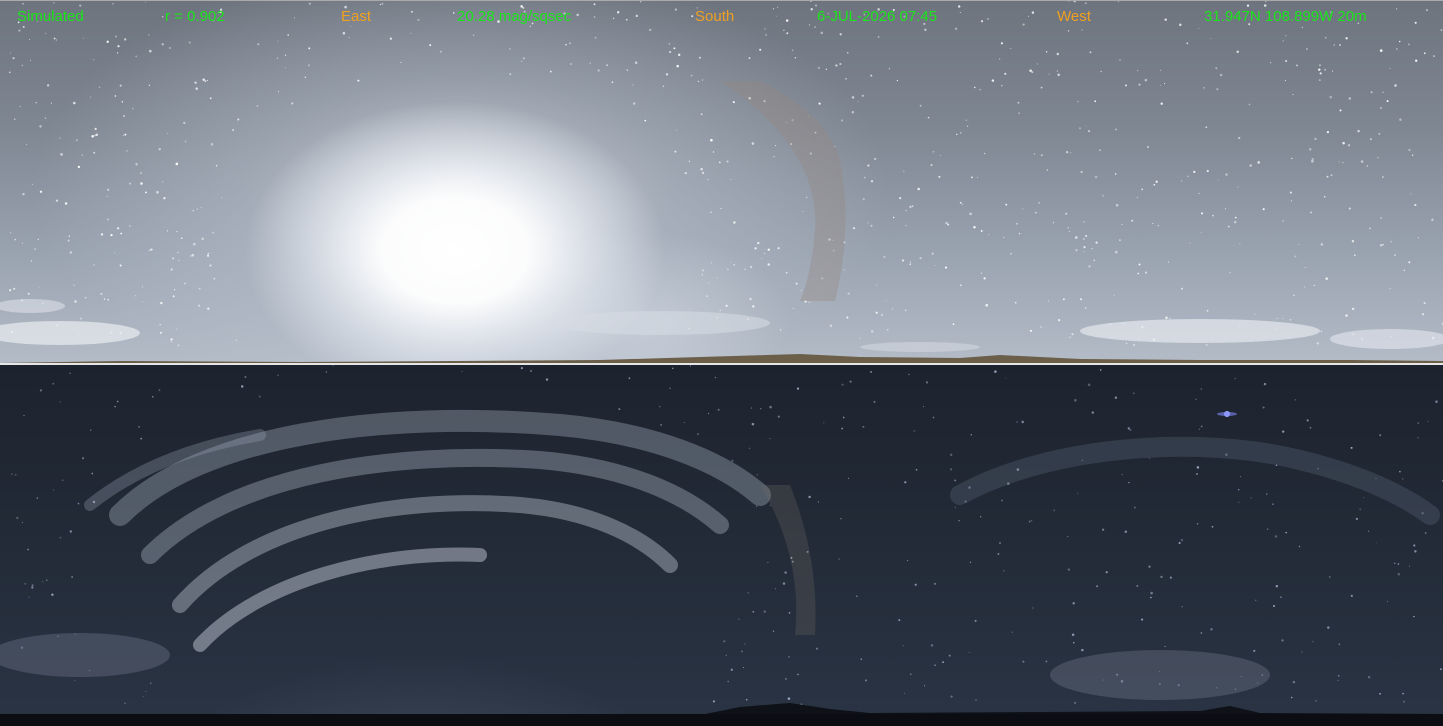  What do you see at coordinates (788, 560) in the screenshot?
I see `milky-way-band-observed` at bounding box center [788, 560].